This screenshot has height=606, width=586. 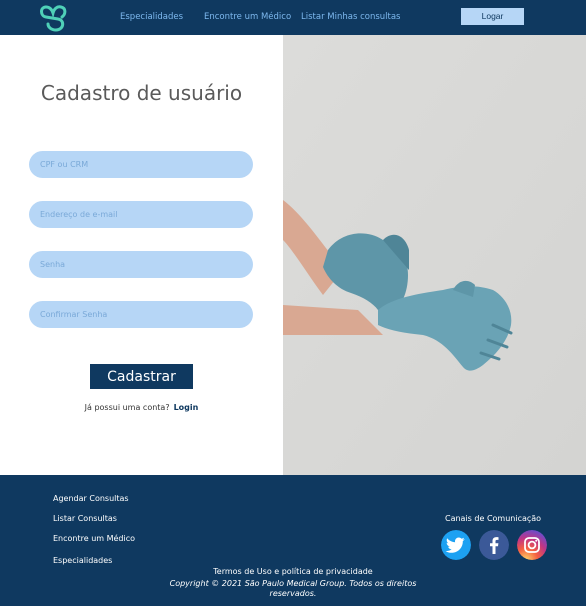 What do you see at coordinates (141, 314) in the screenshot?
I see `confirm-password-field` at bounding box center [141, 314].